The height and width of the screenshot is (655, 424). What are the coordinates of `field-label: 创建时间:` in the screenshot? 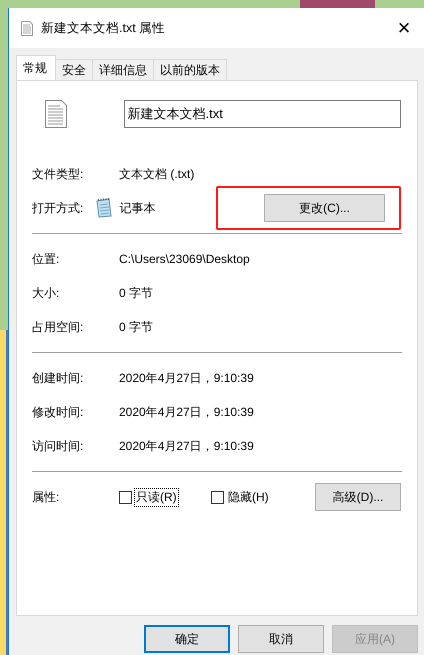 It's located at (58, 378).